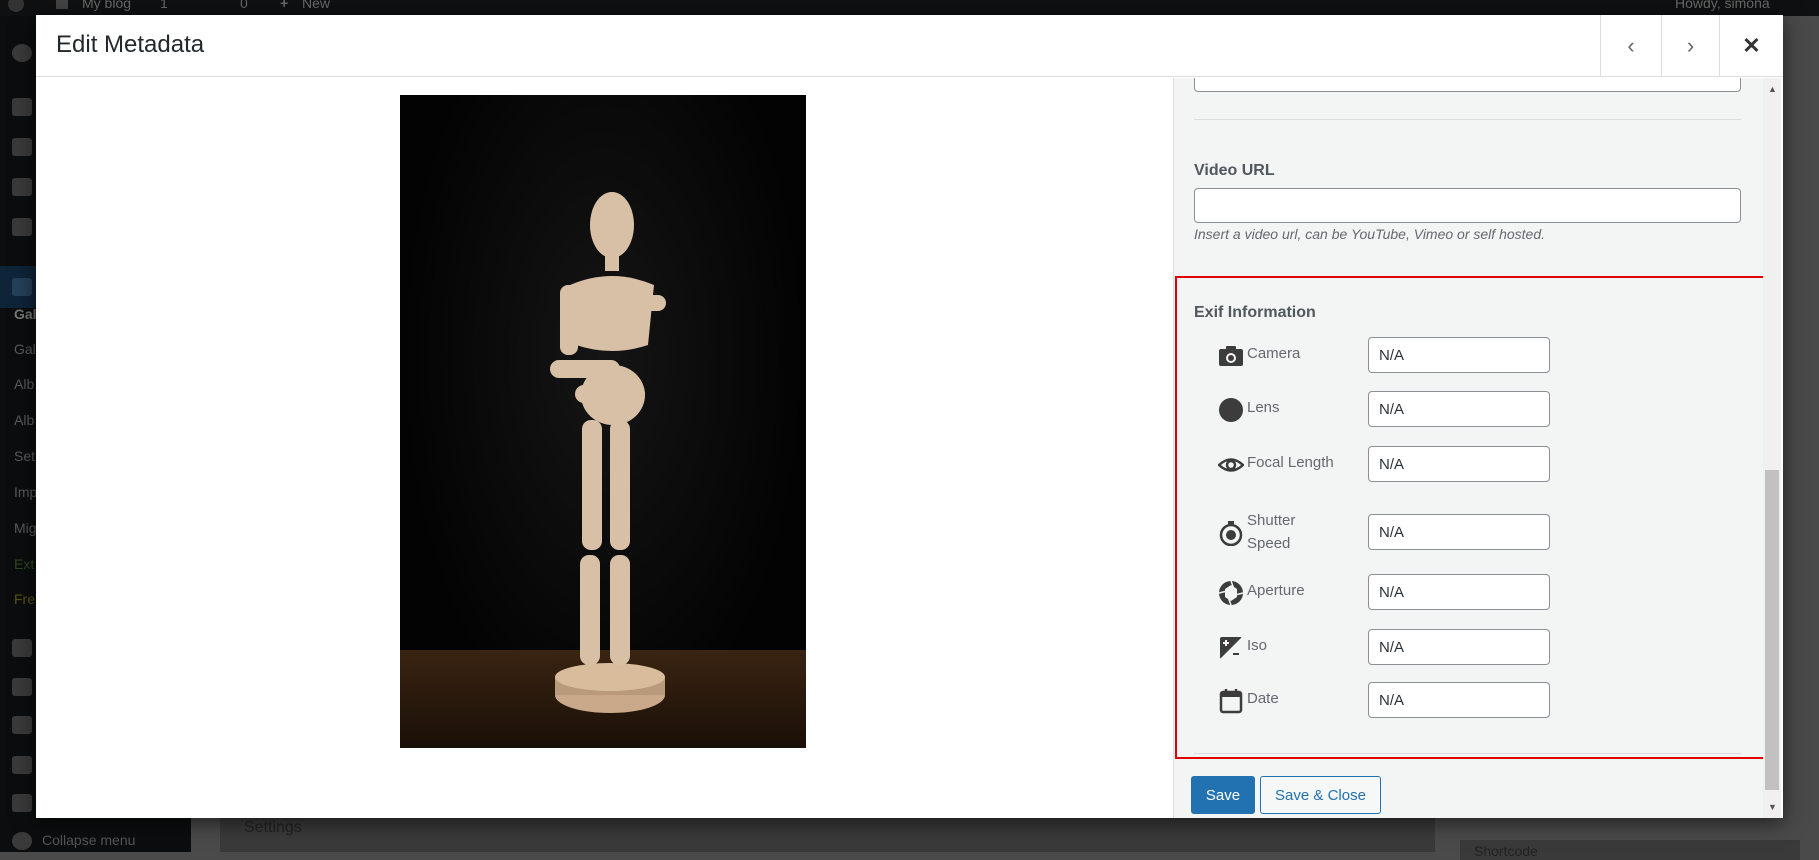 The image size is (1819, 860). What do you see at coordinates (22, 227) in the screenshot?
I see `comments-icon` at bounding box center [22, 227].